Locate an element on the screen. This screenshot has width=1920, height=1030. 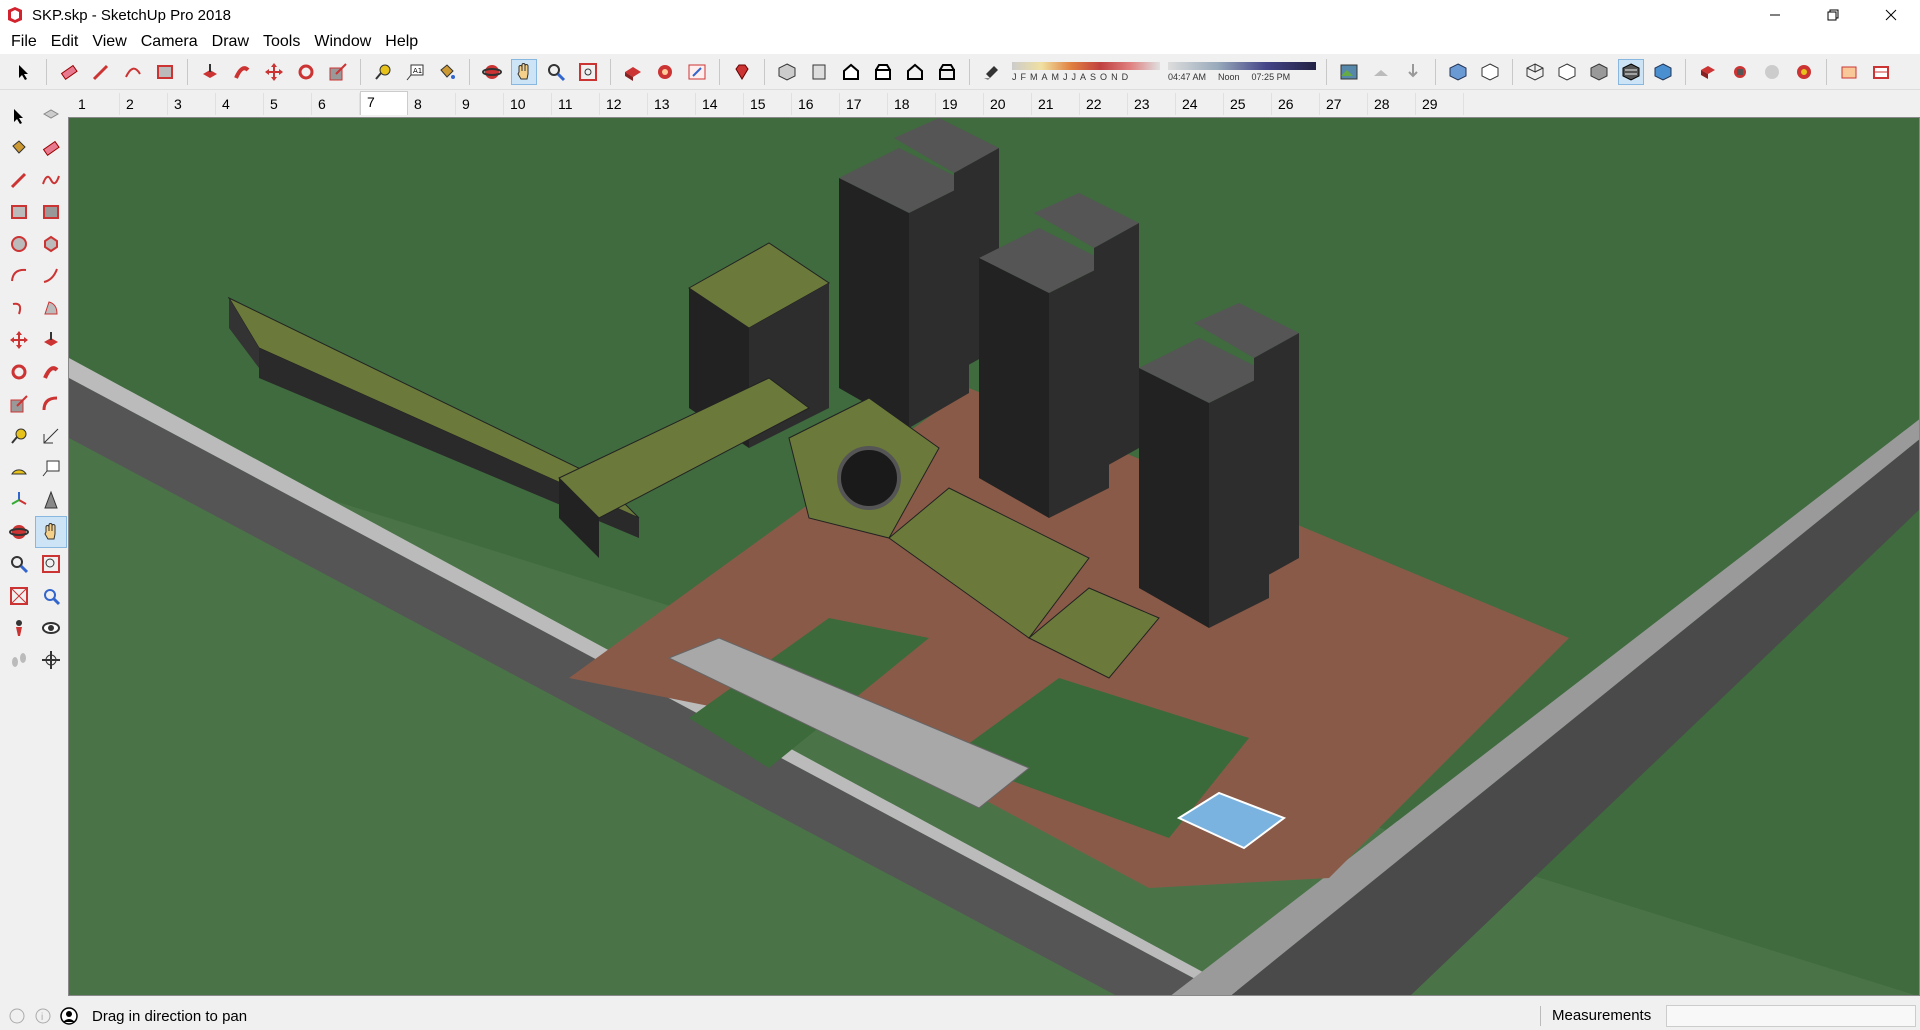
scene-tab-29: 29 is located at coordinates (1440, 104).